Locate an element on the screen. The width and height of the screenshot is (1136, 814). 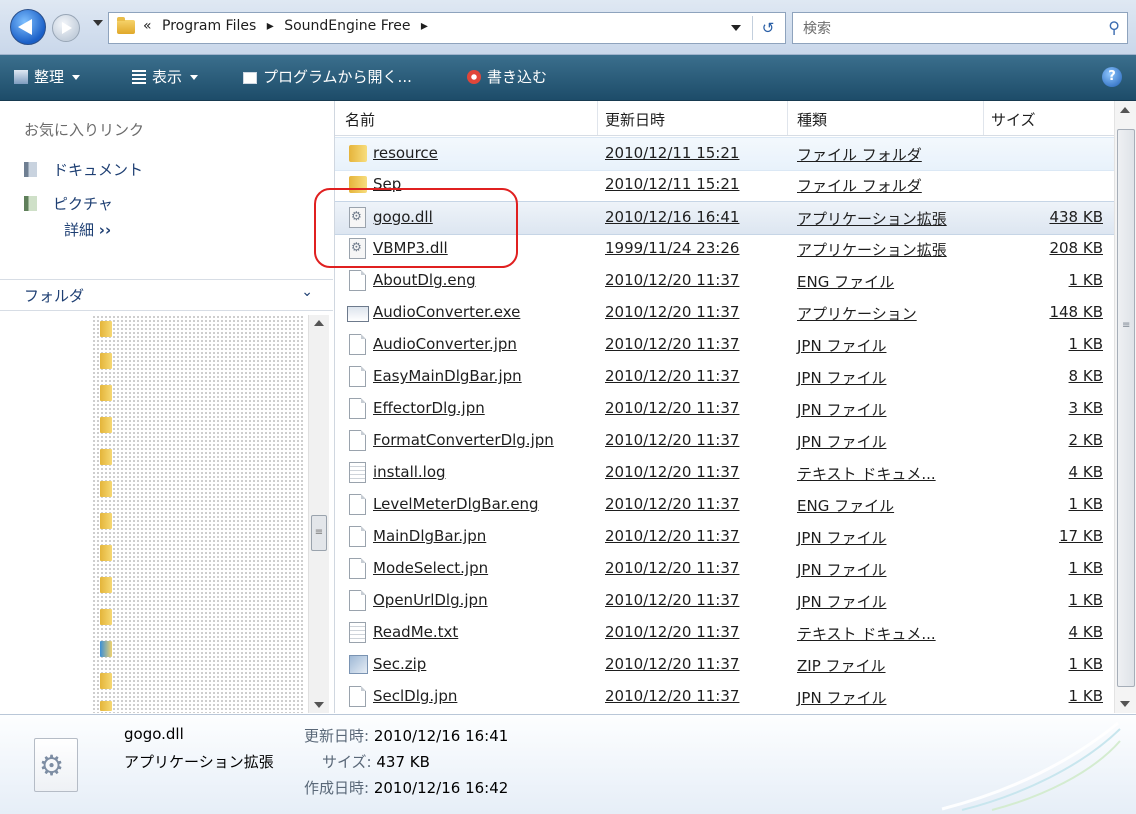
help-icon: ? is located at coordinates (1112, 77).